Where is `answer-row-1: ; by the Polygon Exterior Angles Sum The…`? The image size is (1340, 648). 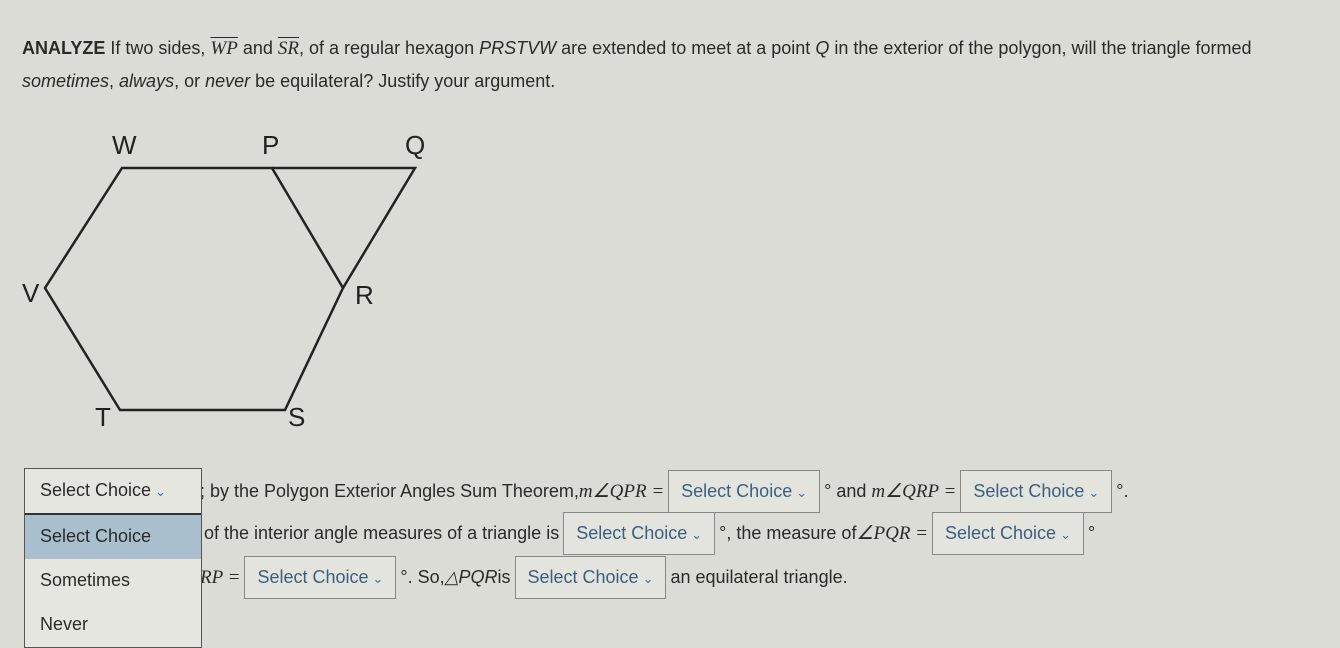 answer-row-1: ; by the Polygon Exterior Angles Sum The… is located at coordinates (664, 491).